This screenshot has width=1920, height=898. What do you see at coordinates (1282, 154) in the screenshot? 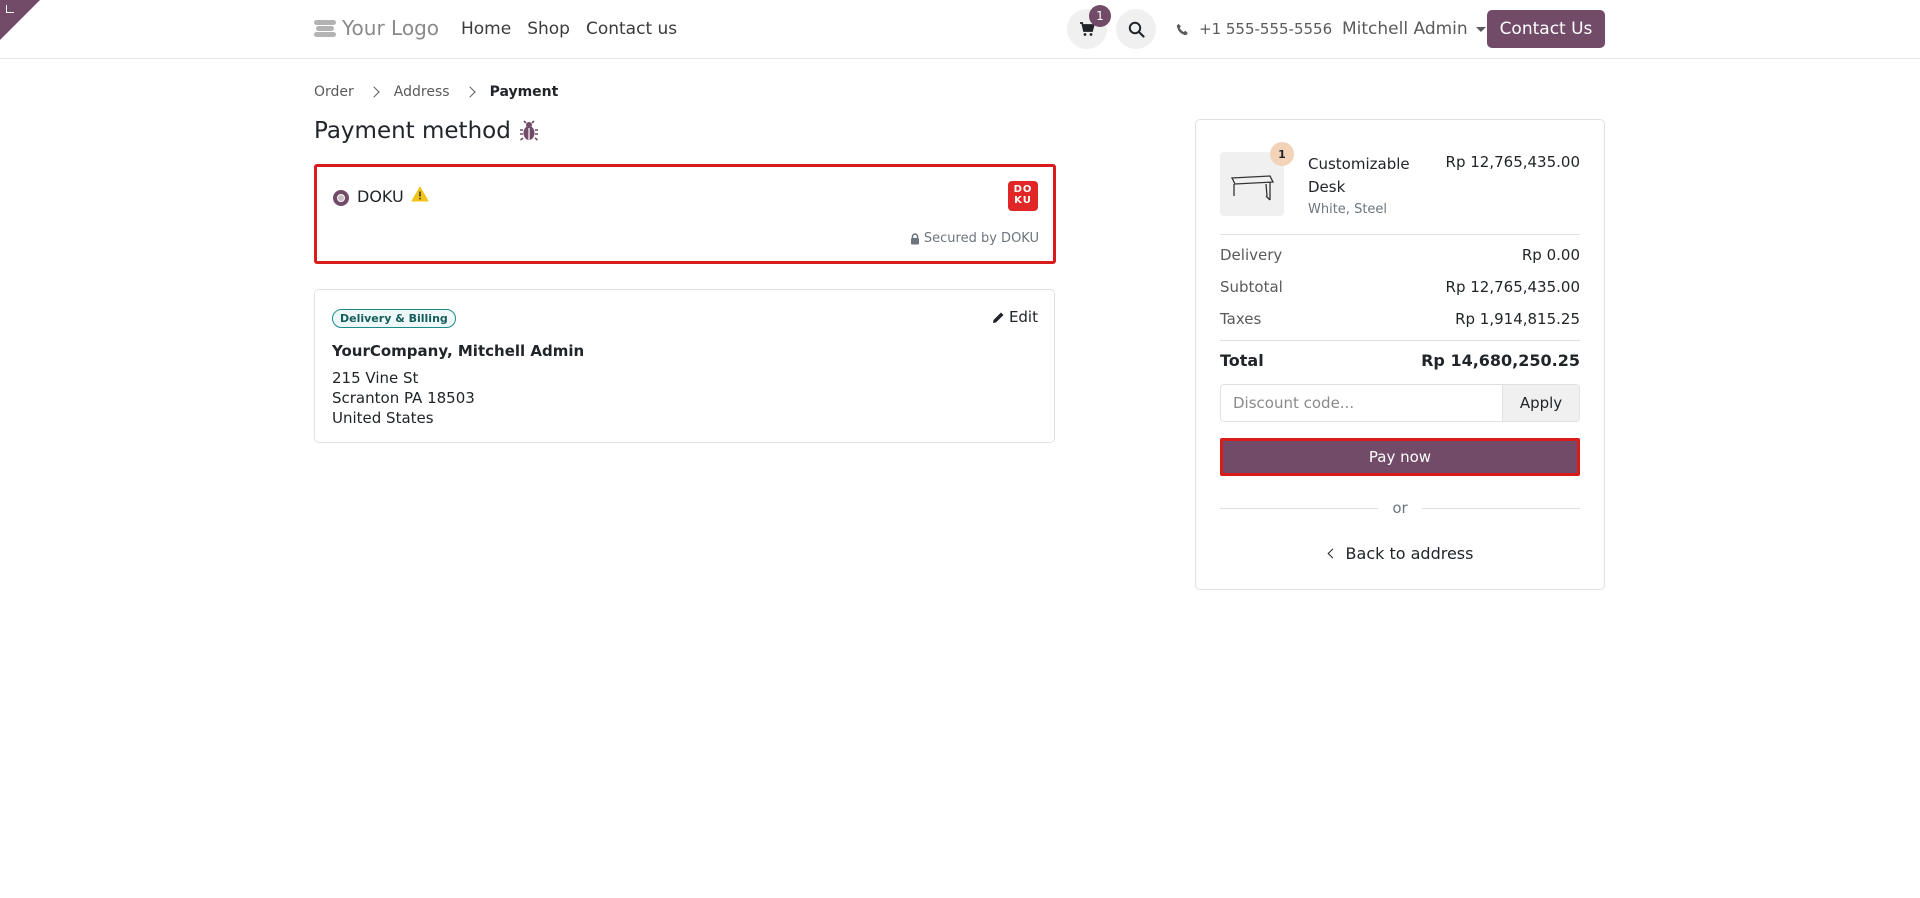
I see `quantity-badge: 1` at bounding box center [1282, 154].